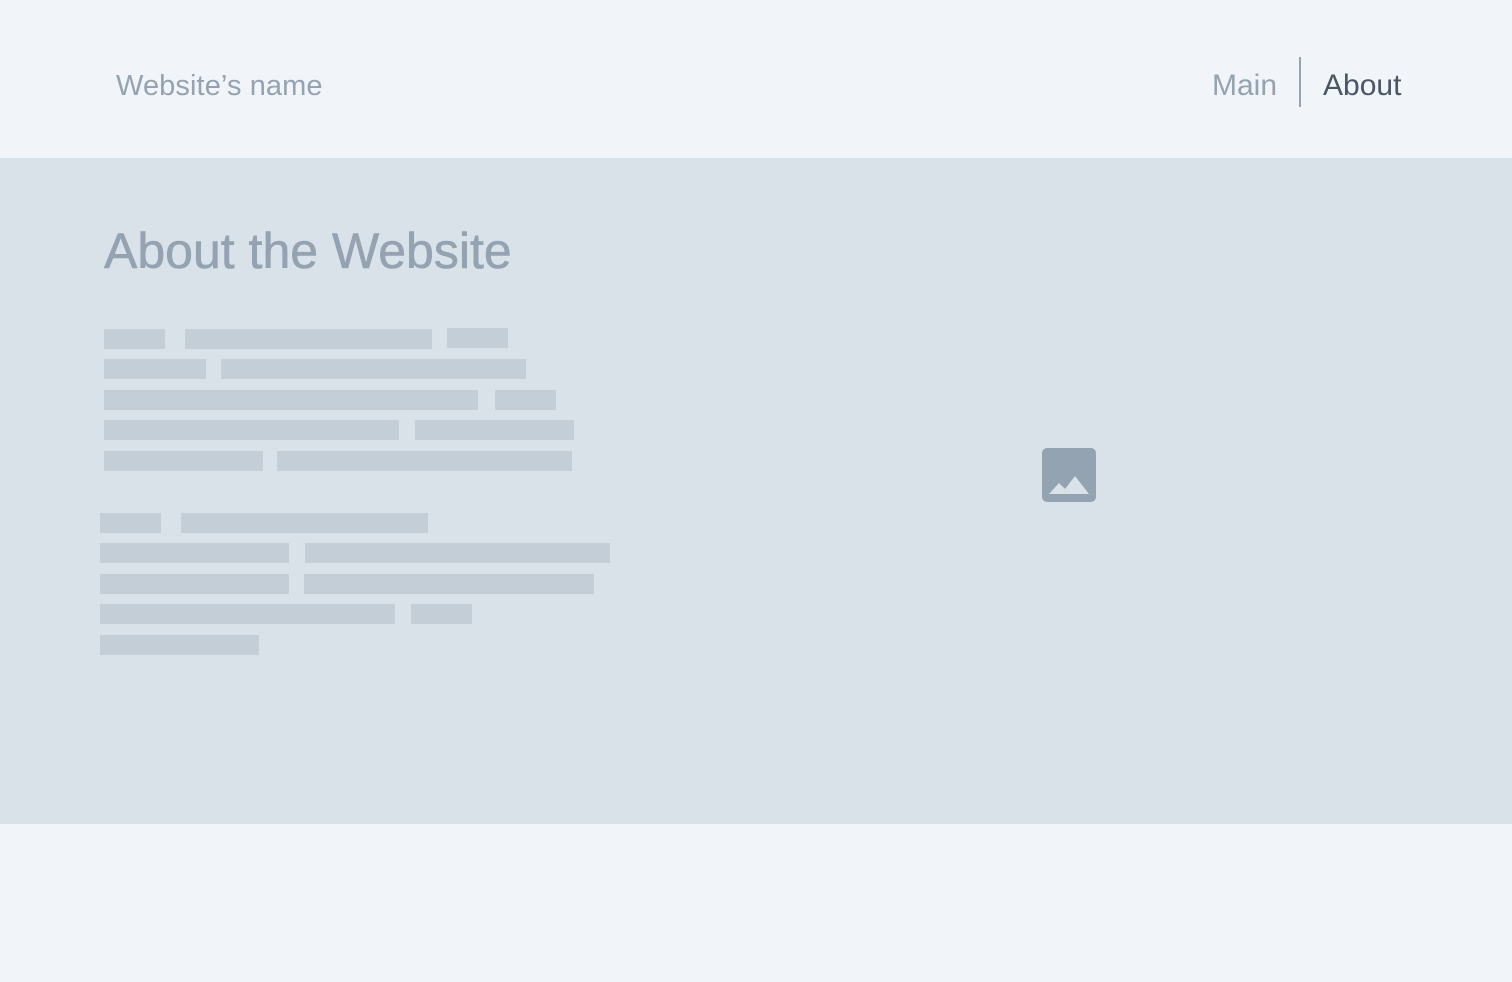 The width and height of the screenshot is (1512, 982). I want to click on image-placeholder-icon, so click(1069, 475).